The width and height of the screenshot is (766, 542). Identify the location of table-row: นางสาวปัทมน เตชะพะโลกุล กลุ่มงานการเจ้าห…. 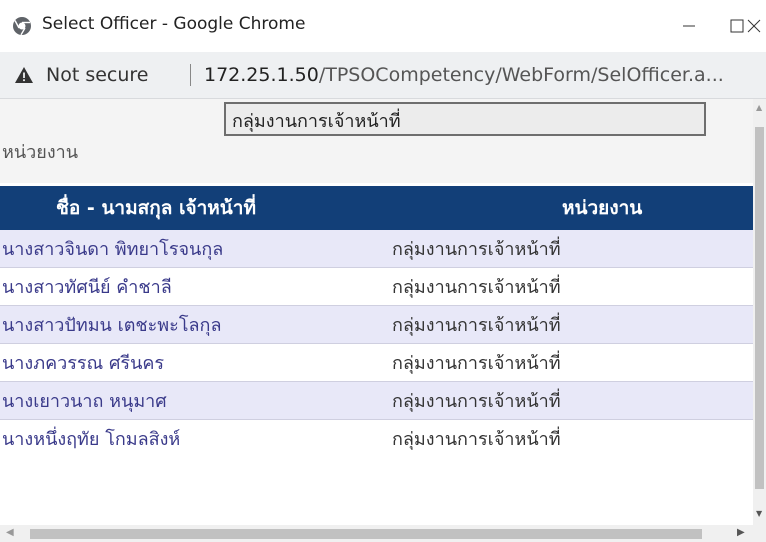
(376, 324).